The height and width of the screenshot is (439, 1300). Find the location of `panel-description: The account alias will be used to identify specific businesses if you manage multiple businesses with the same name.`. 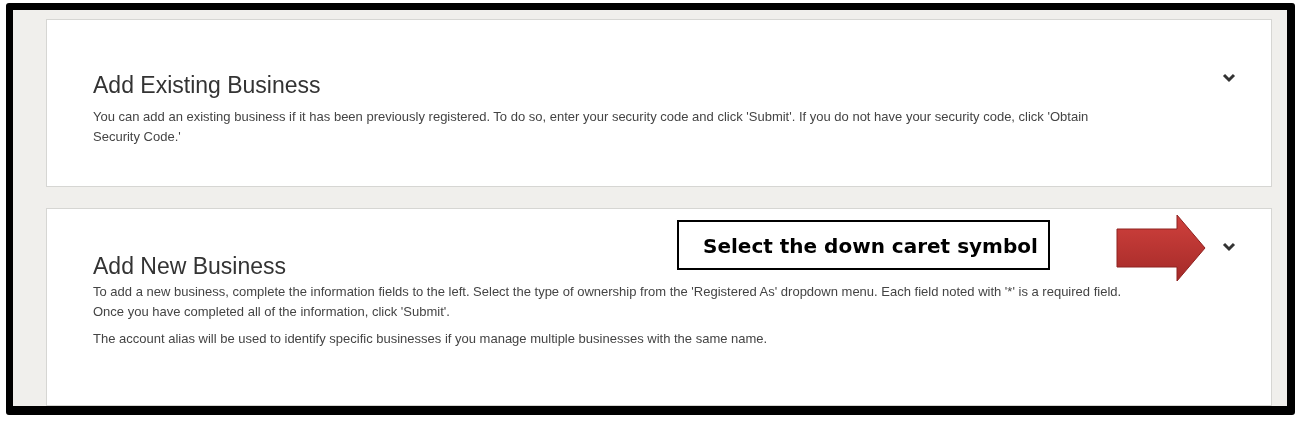

panel-description: The account alias will be used to identify specific businesses if you manage multiple businesses with the same name. is located at coordinates (431, 338).